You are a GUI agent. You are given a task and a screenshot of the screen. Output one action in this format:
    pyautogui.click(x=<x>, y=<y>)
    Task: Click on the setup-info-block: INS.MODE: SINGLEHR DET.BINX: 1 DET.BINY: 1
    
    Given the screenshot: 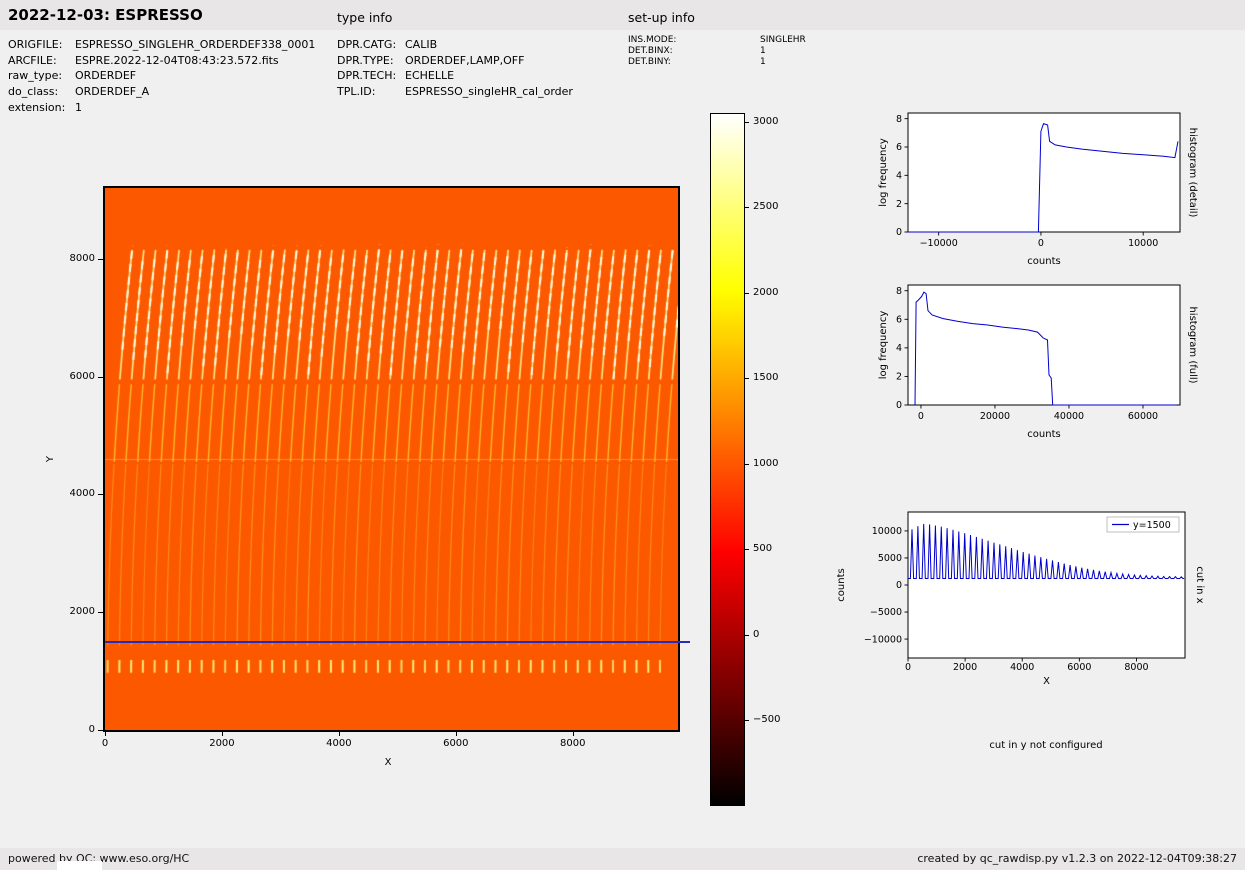 What is the action you would take?
    pyautogui.click(x=717, y=51)
    